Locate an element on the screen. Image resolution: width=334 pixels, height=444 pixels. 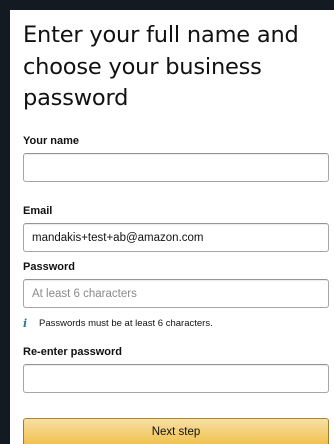
password-label: Password is located at coordinates (49, 267).